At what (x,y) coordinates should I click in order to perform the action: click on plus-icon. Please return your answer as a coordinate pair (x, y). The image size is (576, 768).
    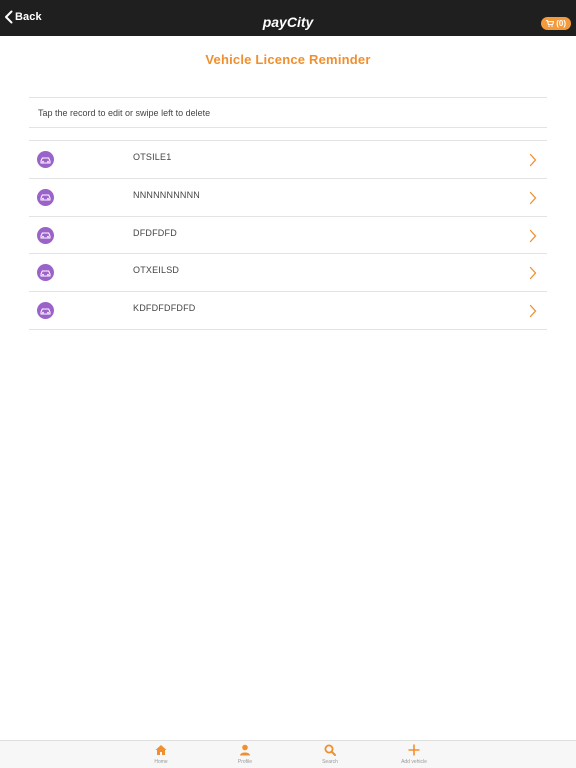
    Looking at the image, I should click on (414, 750).